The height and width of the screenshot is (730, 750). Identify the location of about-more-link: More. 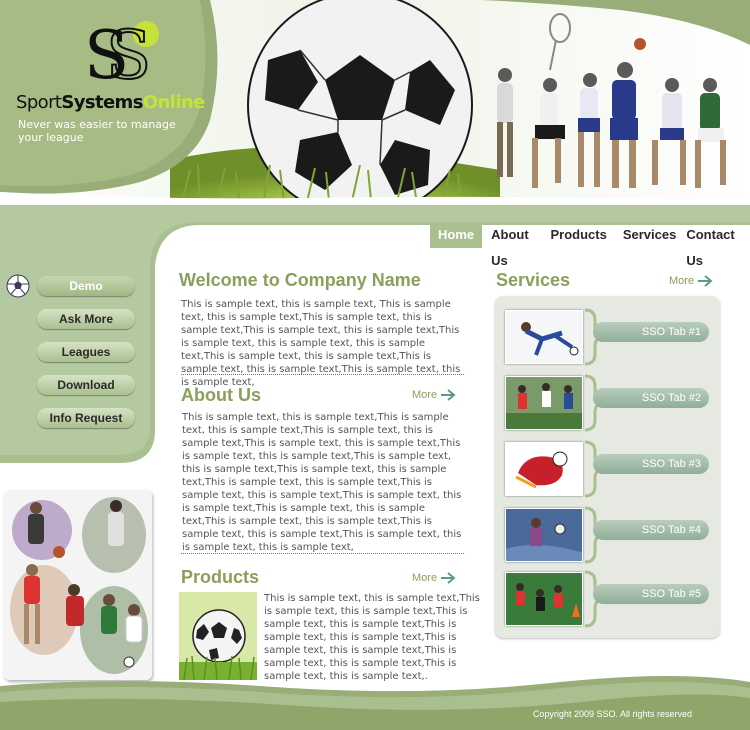
(434, 395).